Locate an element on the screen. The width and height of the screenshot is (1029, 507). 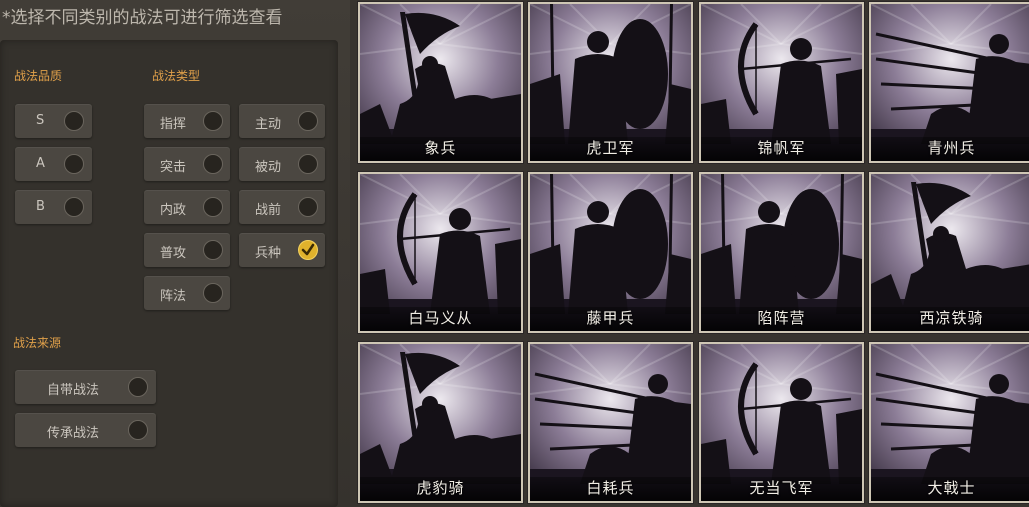
type-label: 兵种 is located at coordinates (268, 253).